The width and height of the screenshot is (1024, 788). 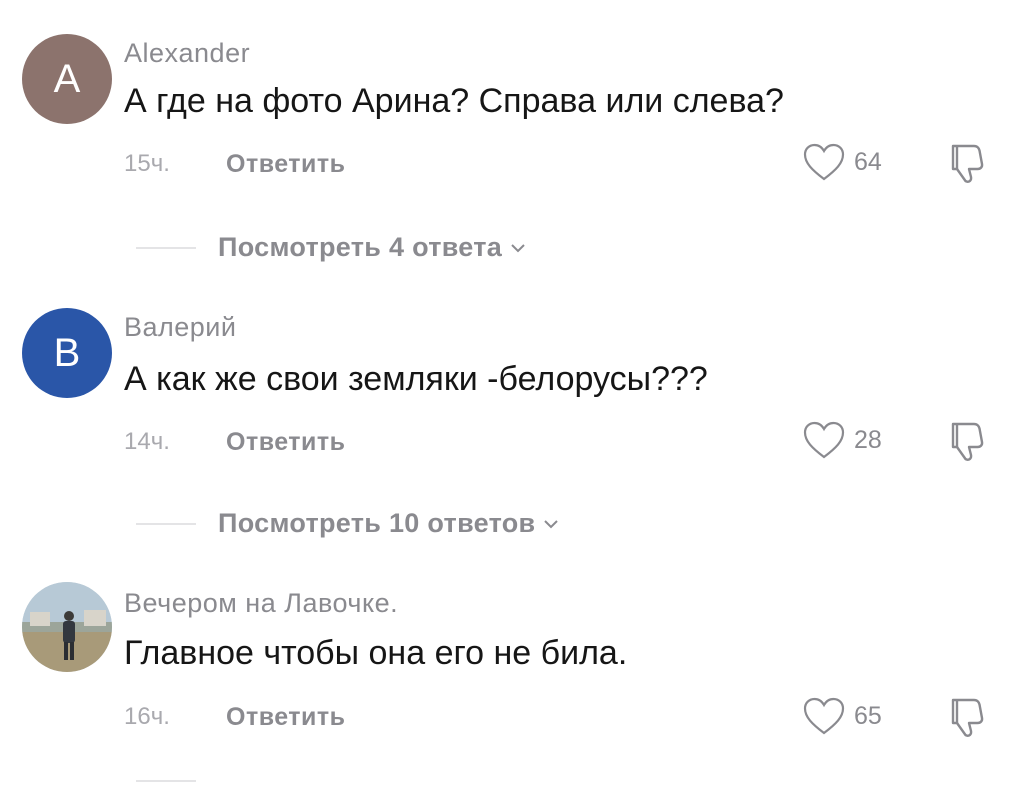 What do you see at coordinates (376, 653) in the screenshot?
I see `comment-text: Главное чтобы она его не била.` at bounding box center [376, 653].